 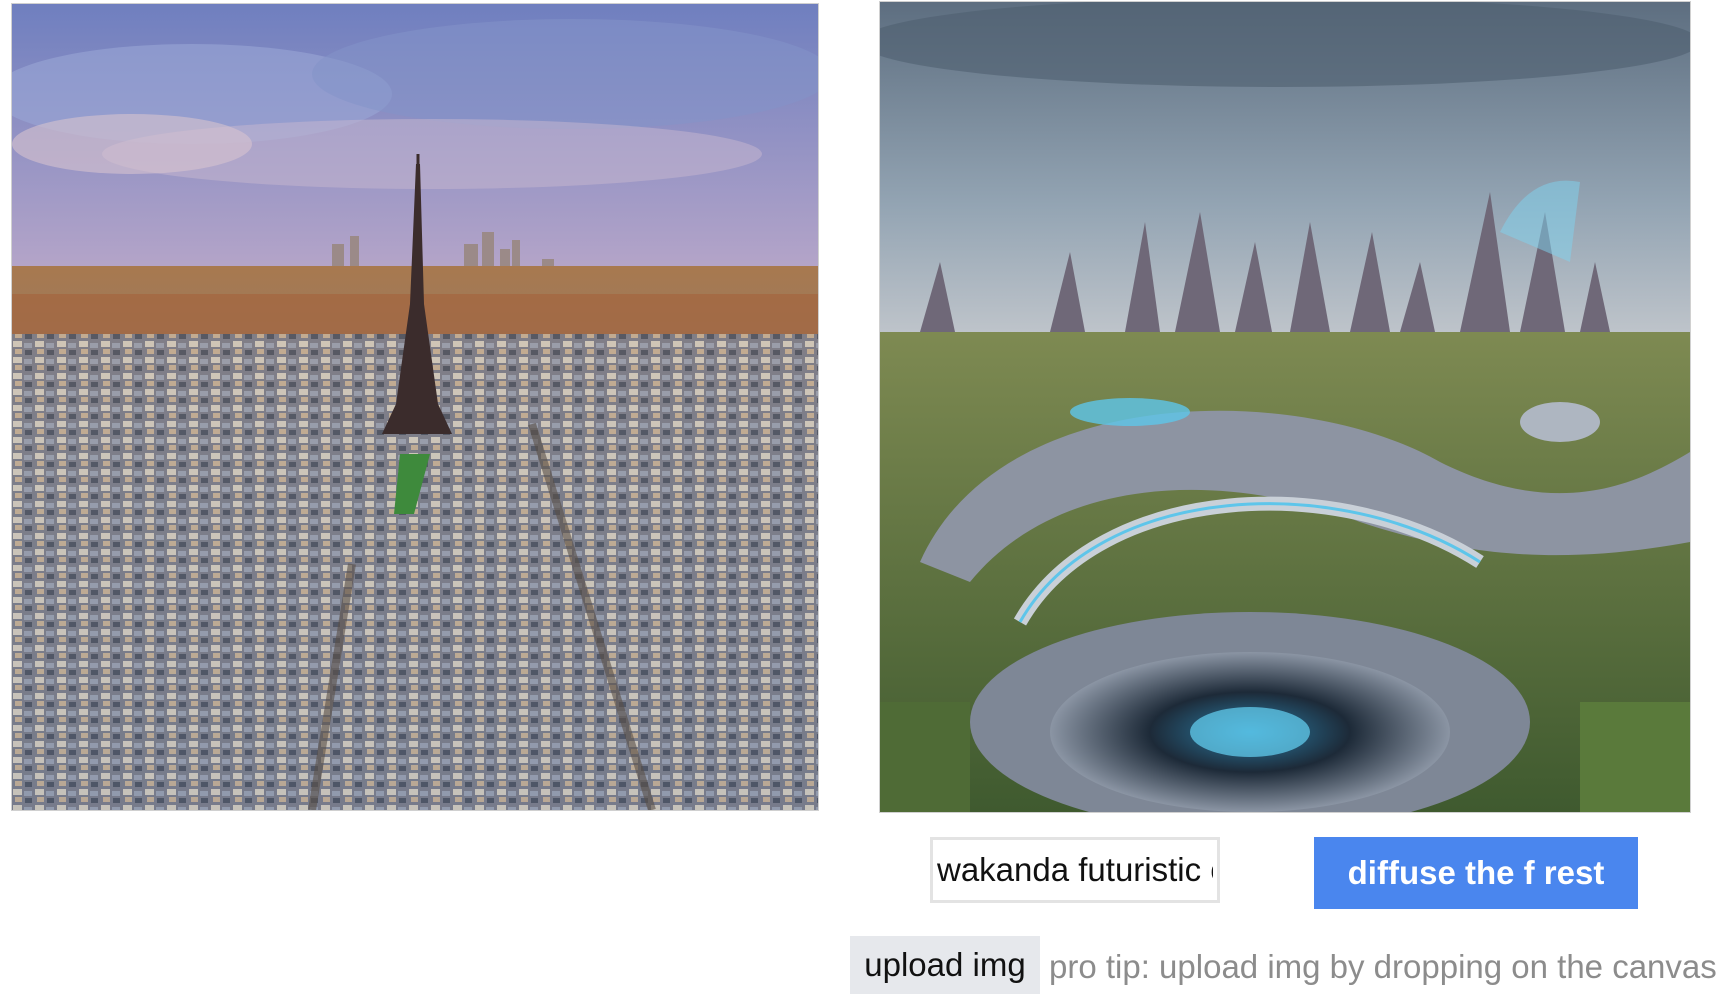 I want to click on prompt-input, so click(x=1075, y=870).